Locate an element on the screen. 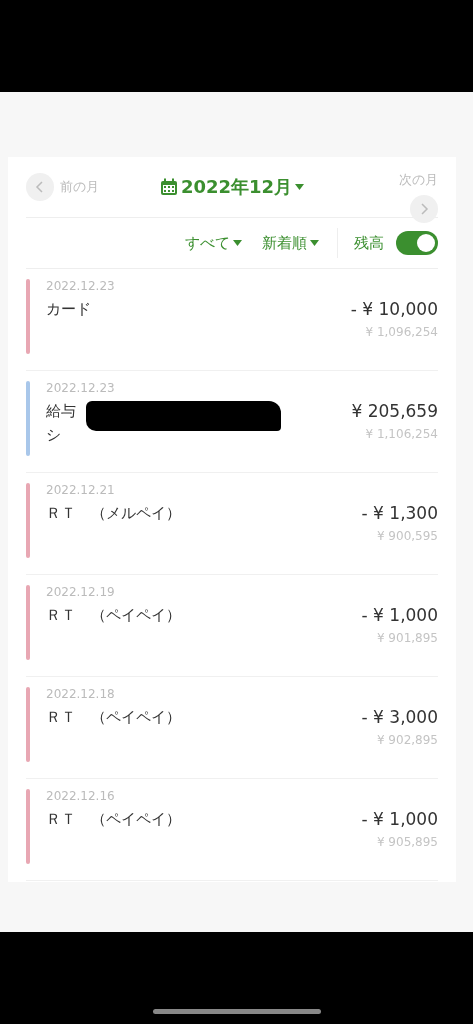  month-selector: 2022年12月 is located at coordinates (232, 187).